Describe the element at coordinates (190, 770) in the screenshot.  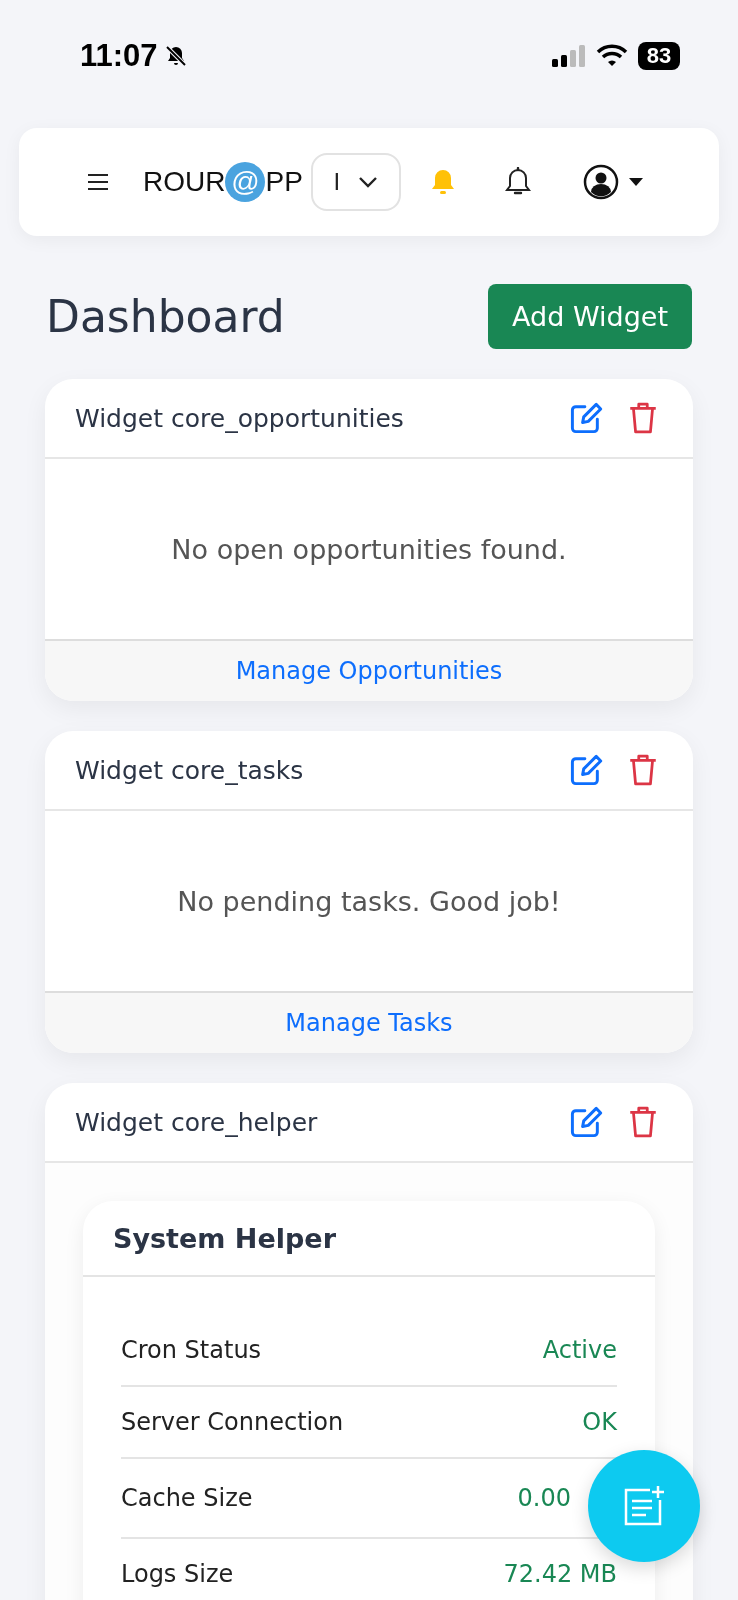
I see `widget-title: Widget core_tasks` at that location.